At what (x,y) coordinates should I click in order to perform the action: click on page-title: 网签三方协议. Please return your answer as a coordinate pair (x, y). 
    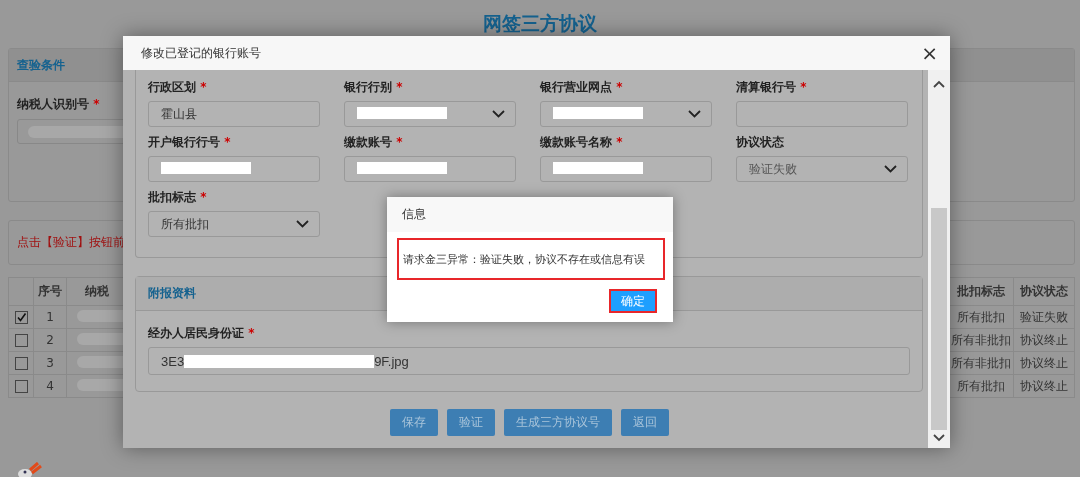
    Looking at the image, I should click on (540, 23).